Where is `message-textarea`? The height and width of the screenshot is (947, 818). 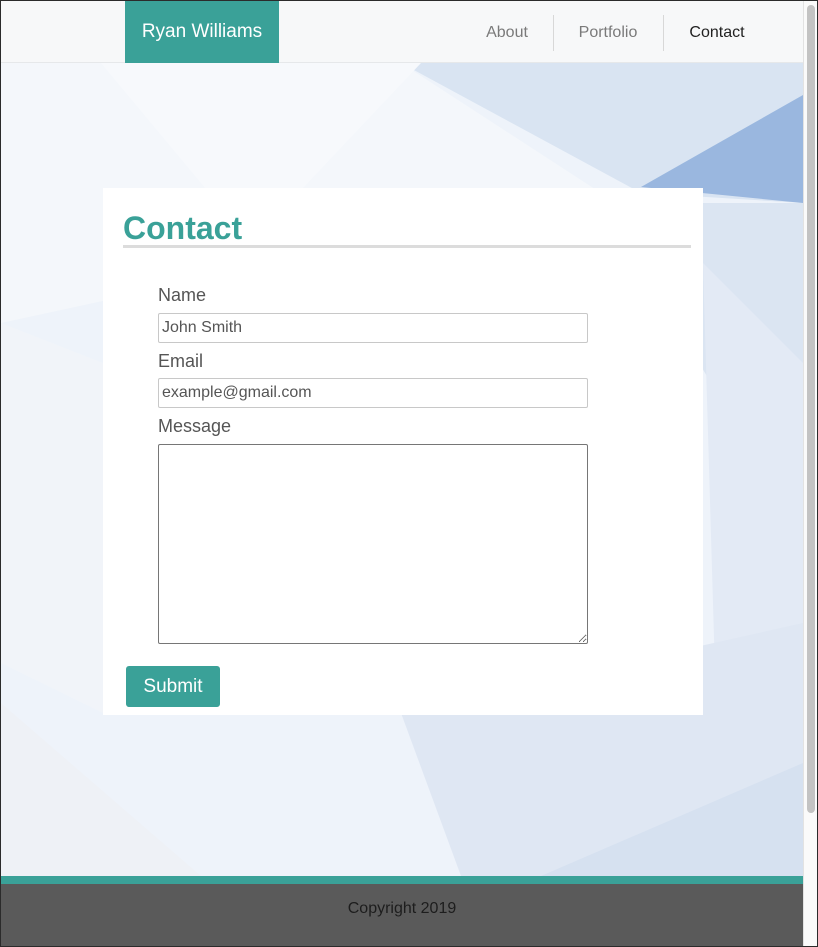
message-textarea is located at coordinates (373, 544).